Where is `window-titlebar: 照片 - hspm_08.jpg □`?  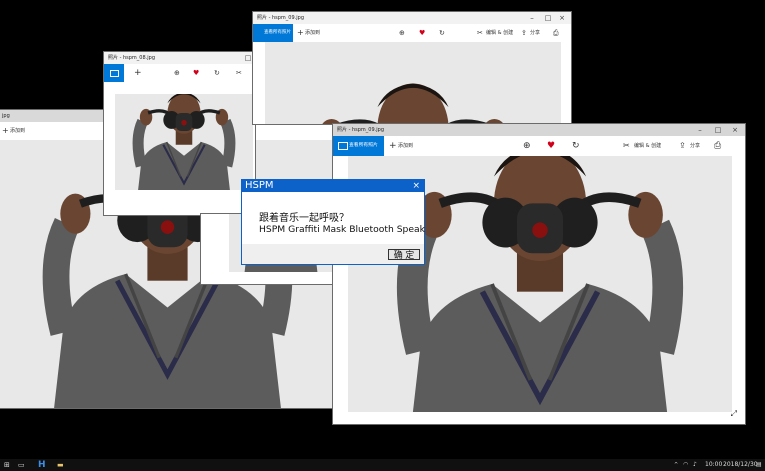
window-titlebar: 照片 - hspm_08.jpg □ is located at coordinates (179, 58).